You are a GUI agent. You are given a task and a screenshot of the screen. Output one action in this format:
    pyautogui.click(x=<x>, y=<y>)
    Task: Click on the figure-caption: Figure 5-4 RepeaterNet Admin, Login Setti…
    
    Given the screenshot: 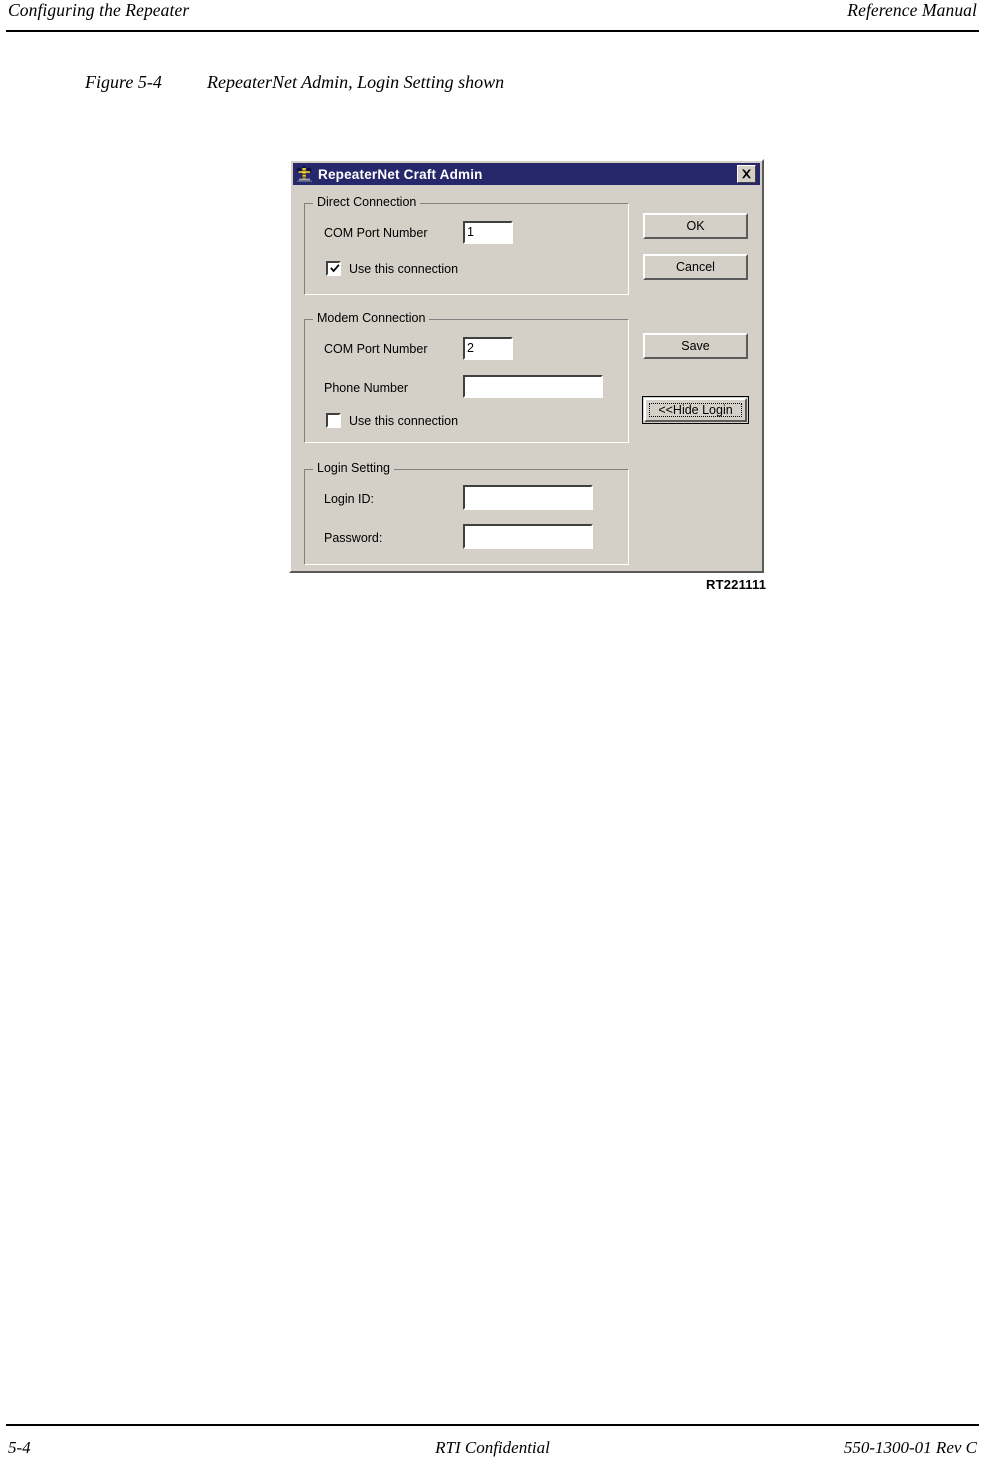 What is the action you would take?
    pyautogui.click(x=294, y=82)
    